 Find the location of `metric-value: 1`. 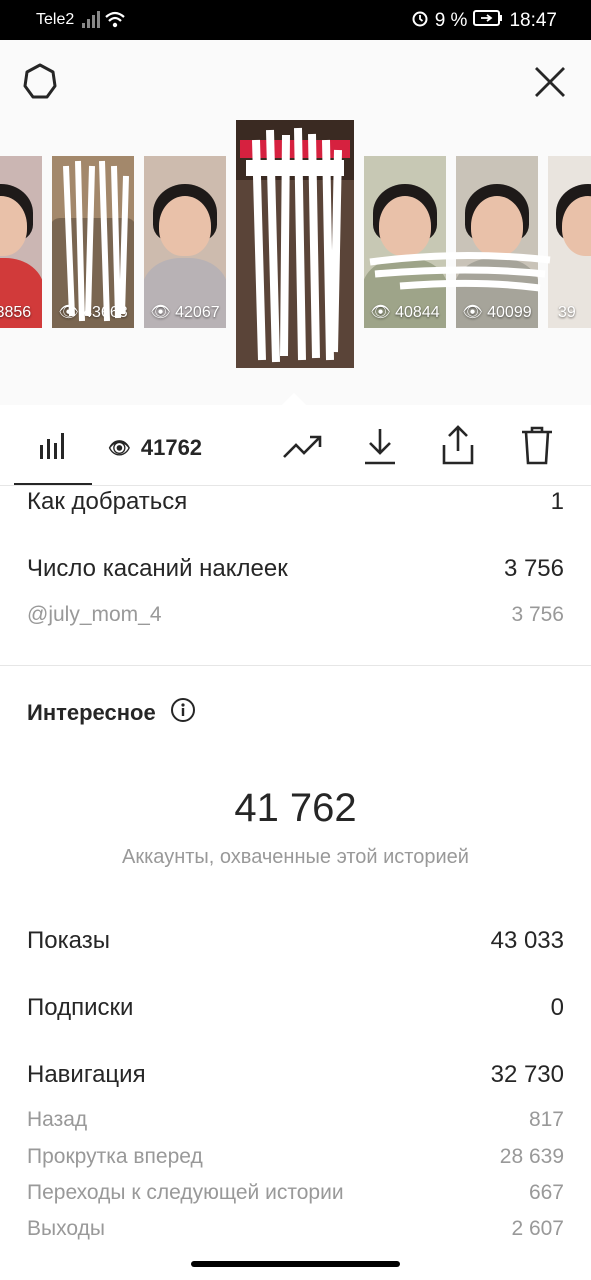

metric-value: 1 is located at coordinates (557, 501).